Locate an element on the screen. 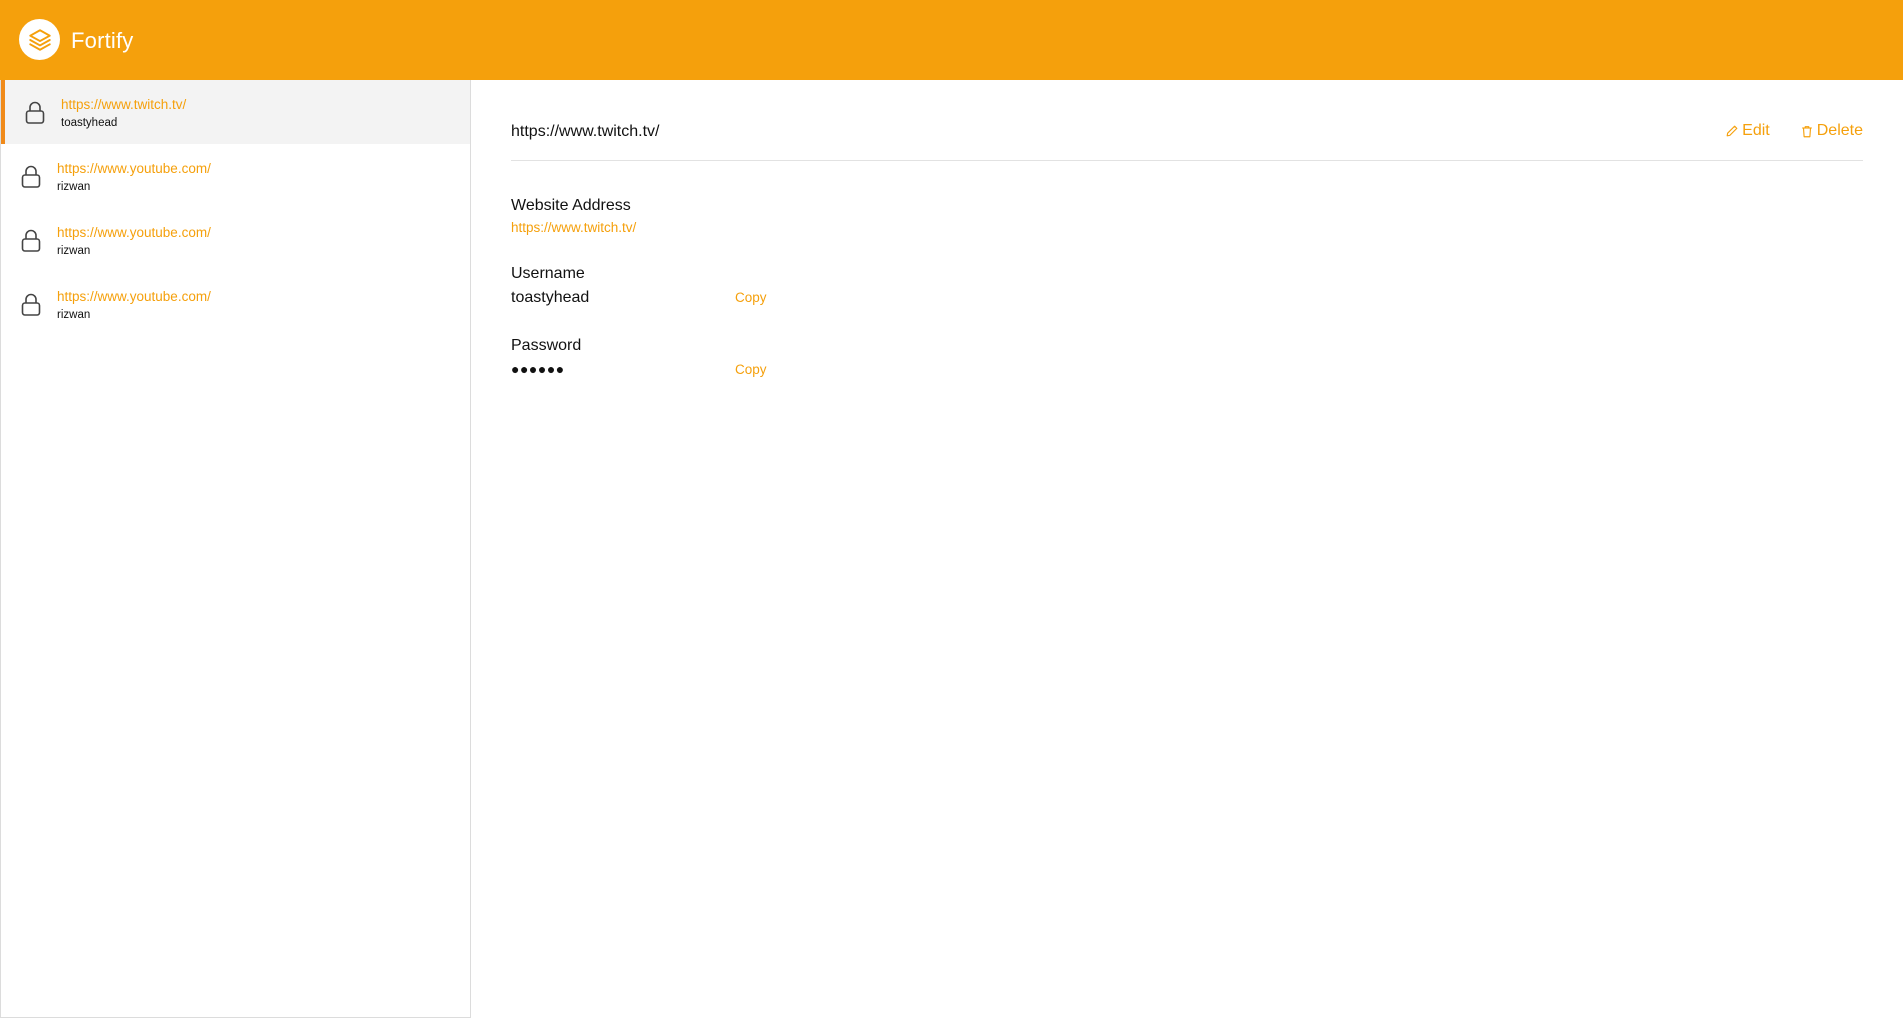  website-link: https://www.twitch.tv/ is located at coordinates (573, 227).